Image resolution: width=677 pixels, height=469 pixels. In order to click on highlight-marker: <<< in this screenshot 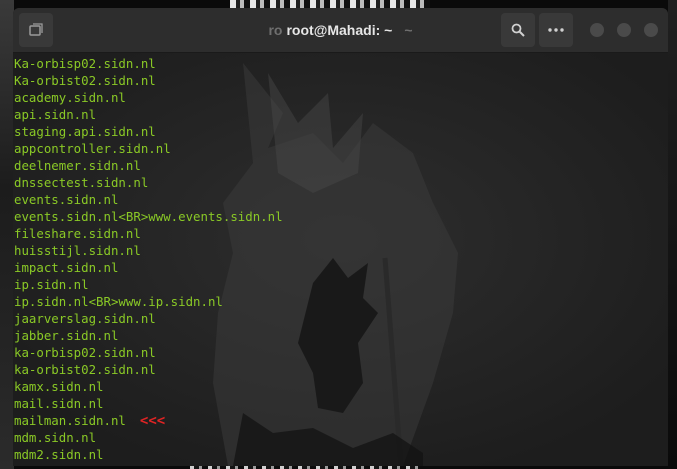, I will do `click(152, 421)`.